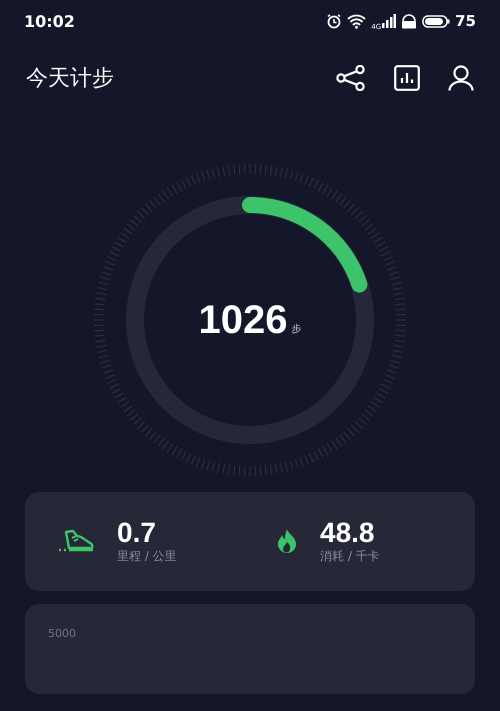 This screenshot has height=711, width=500. Describe the element at coordinates (334, 21) in the screenshot. I see `alarm-icon` at that location.